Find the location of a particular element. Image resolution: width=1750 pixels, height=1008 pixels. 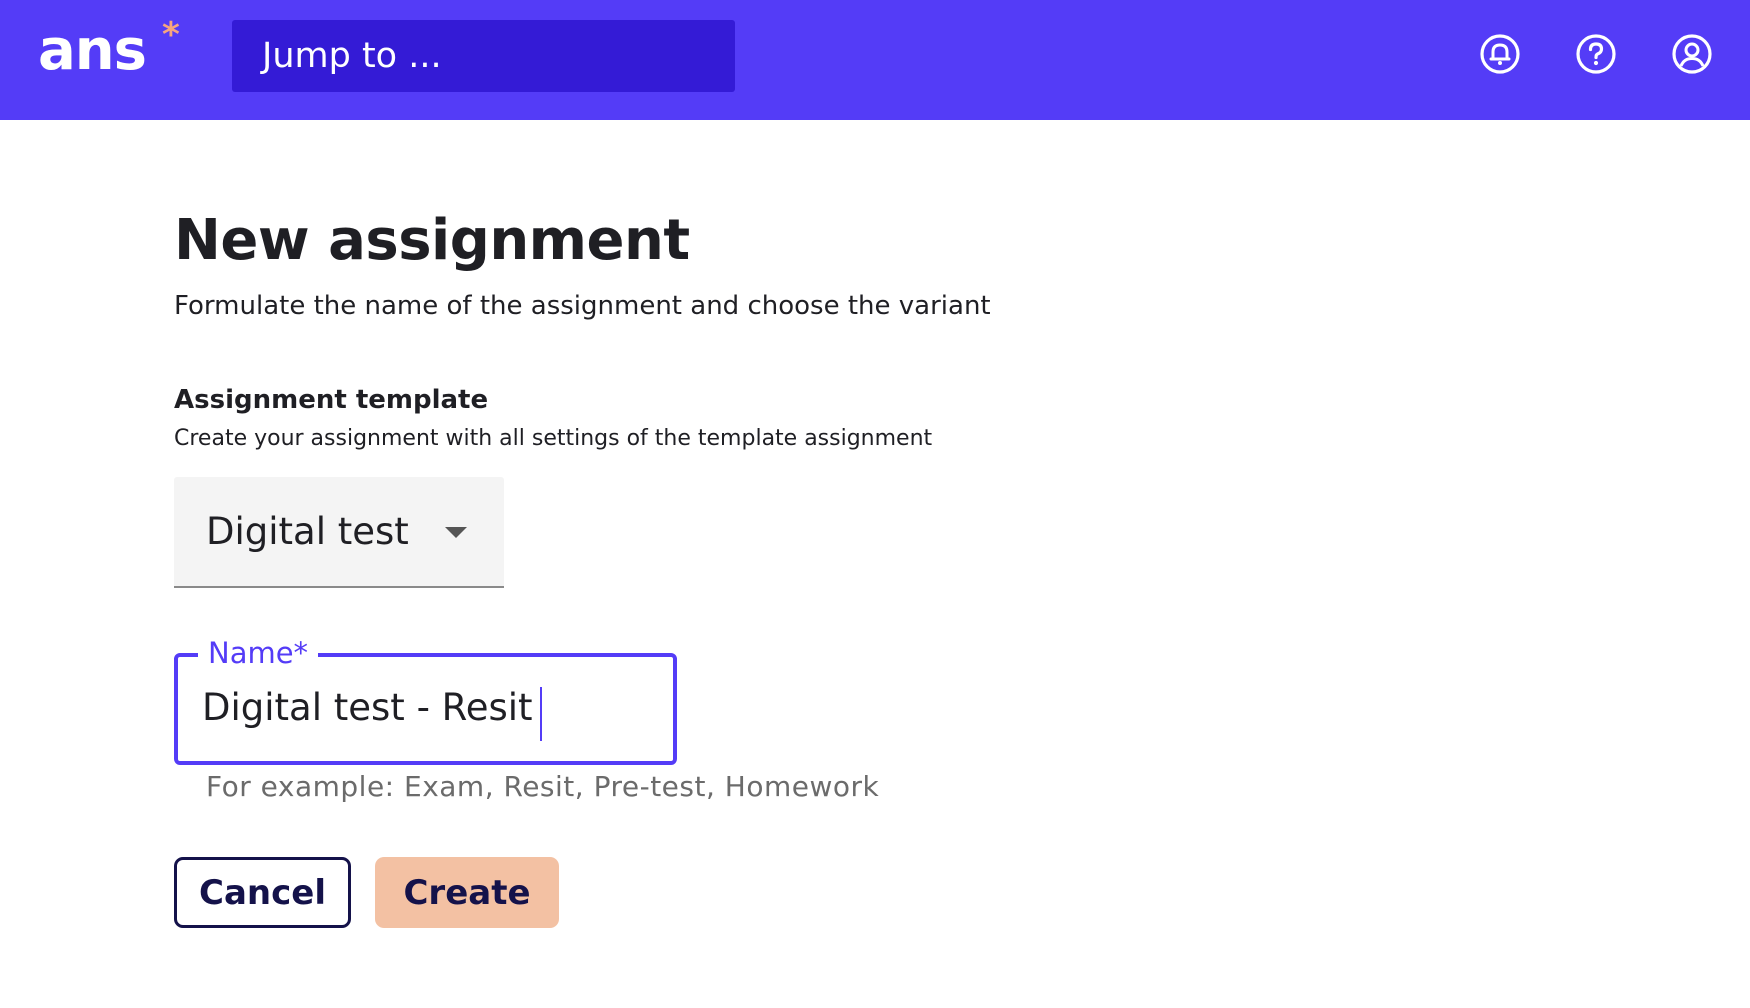

name-field: Name* is located at coordinates (425, 699).